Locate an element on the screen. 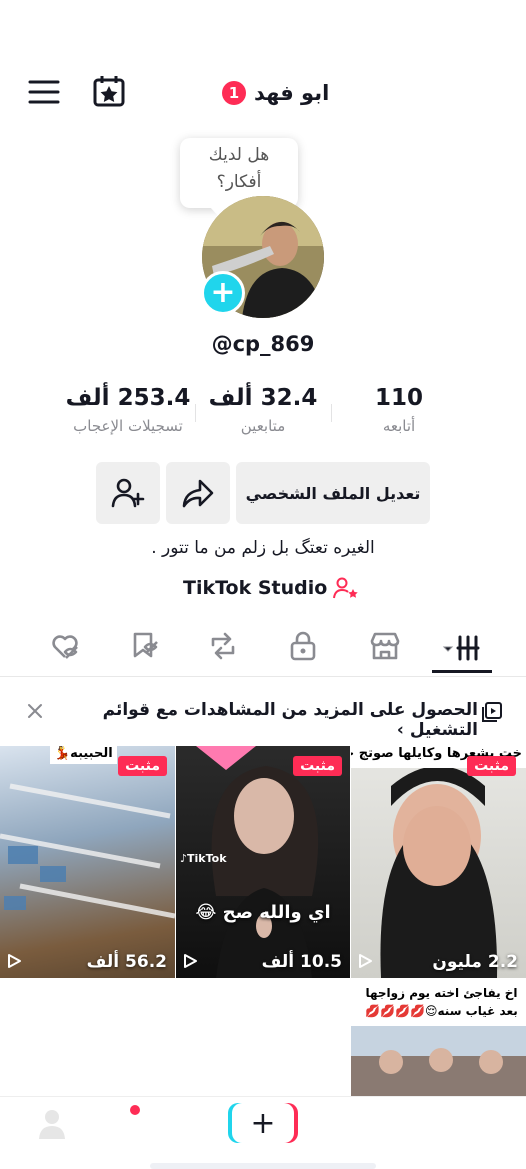  lock-icon is located at coordinates (303, 646).